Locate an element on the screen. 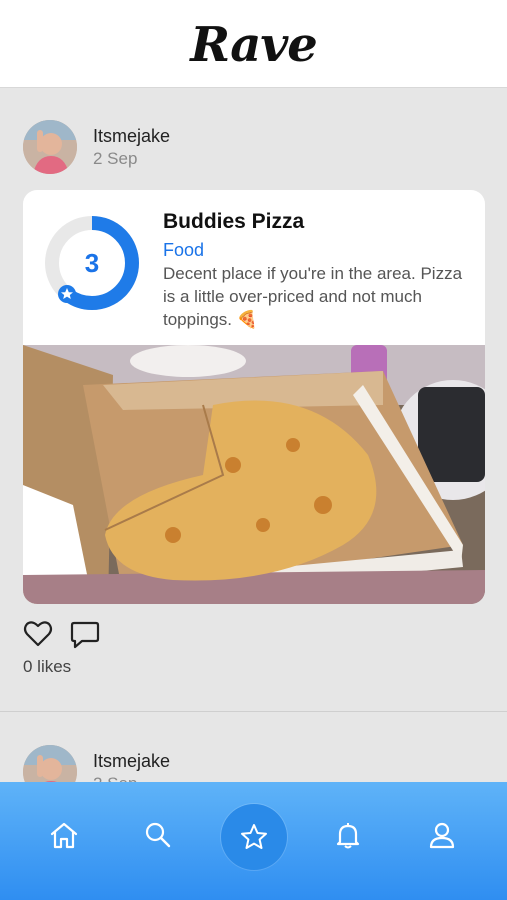  bottom-tab-bar is located at coordinates (253, 841).